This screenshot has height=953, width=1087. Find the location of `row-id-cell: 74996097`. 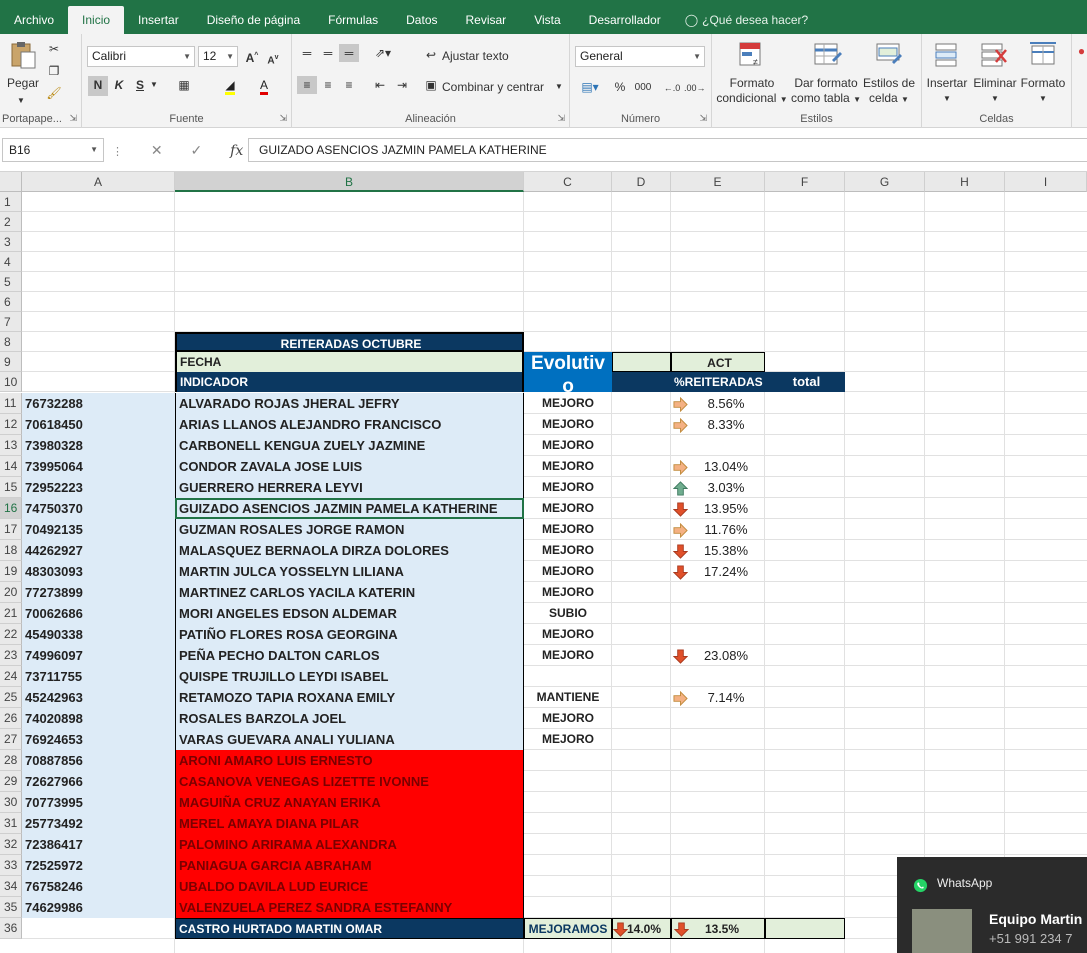

row-id-cell: 74996097 is located at coordinates (98, 655).